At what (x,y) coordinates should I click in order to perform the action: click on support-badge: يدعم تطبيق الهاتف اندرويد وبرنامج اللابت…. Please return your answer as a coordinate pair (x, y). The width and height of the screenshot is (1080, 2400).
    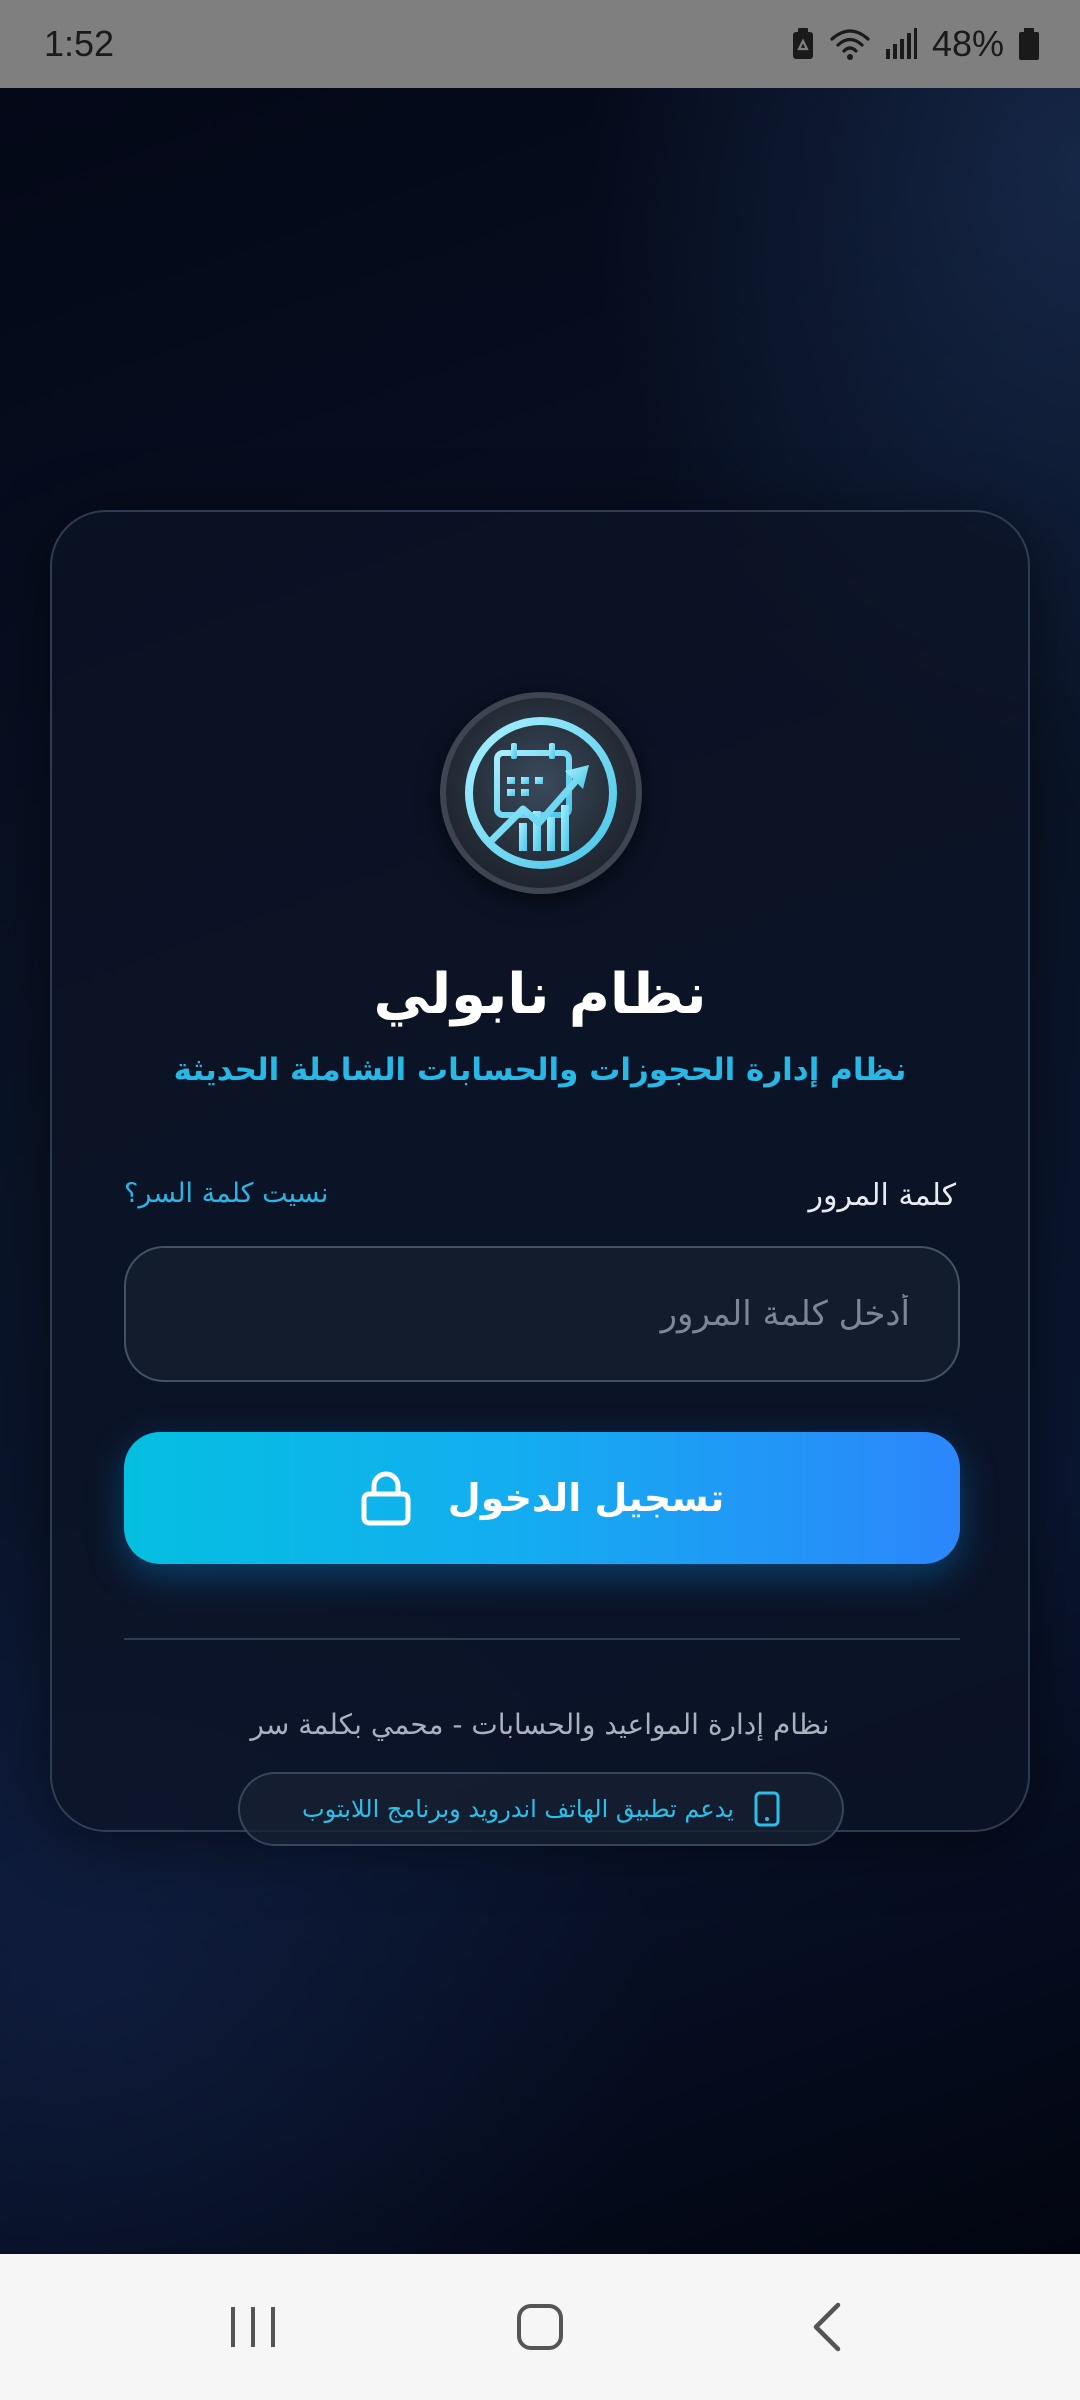
    Looking at the image, I should click on (541, 1809).